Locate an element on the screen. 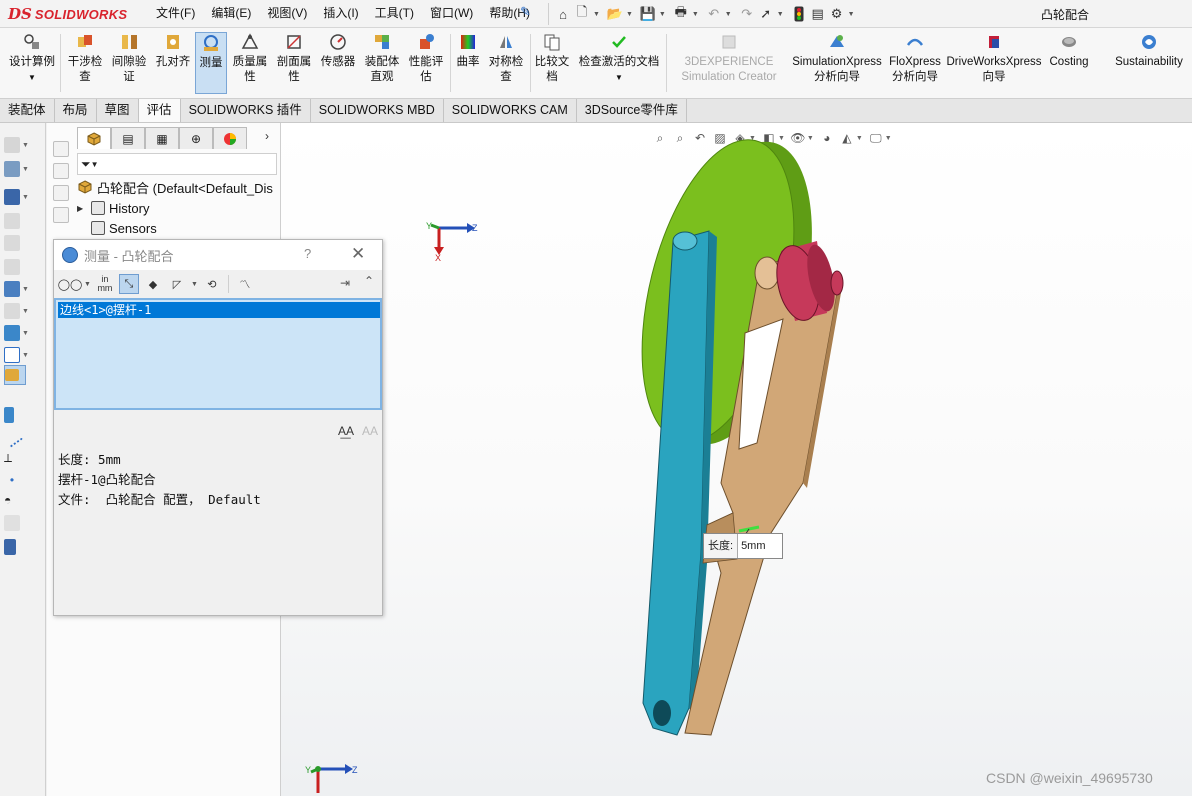 The width and height of the screenshot is (1192, 796). menu-view: 视图(V) is located at coordinates (287, 13).